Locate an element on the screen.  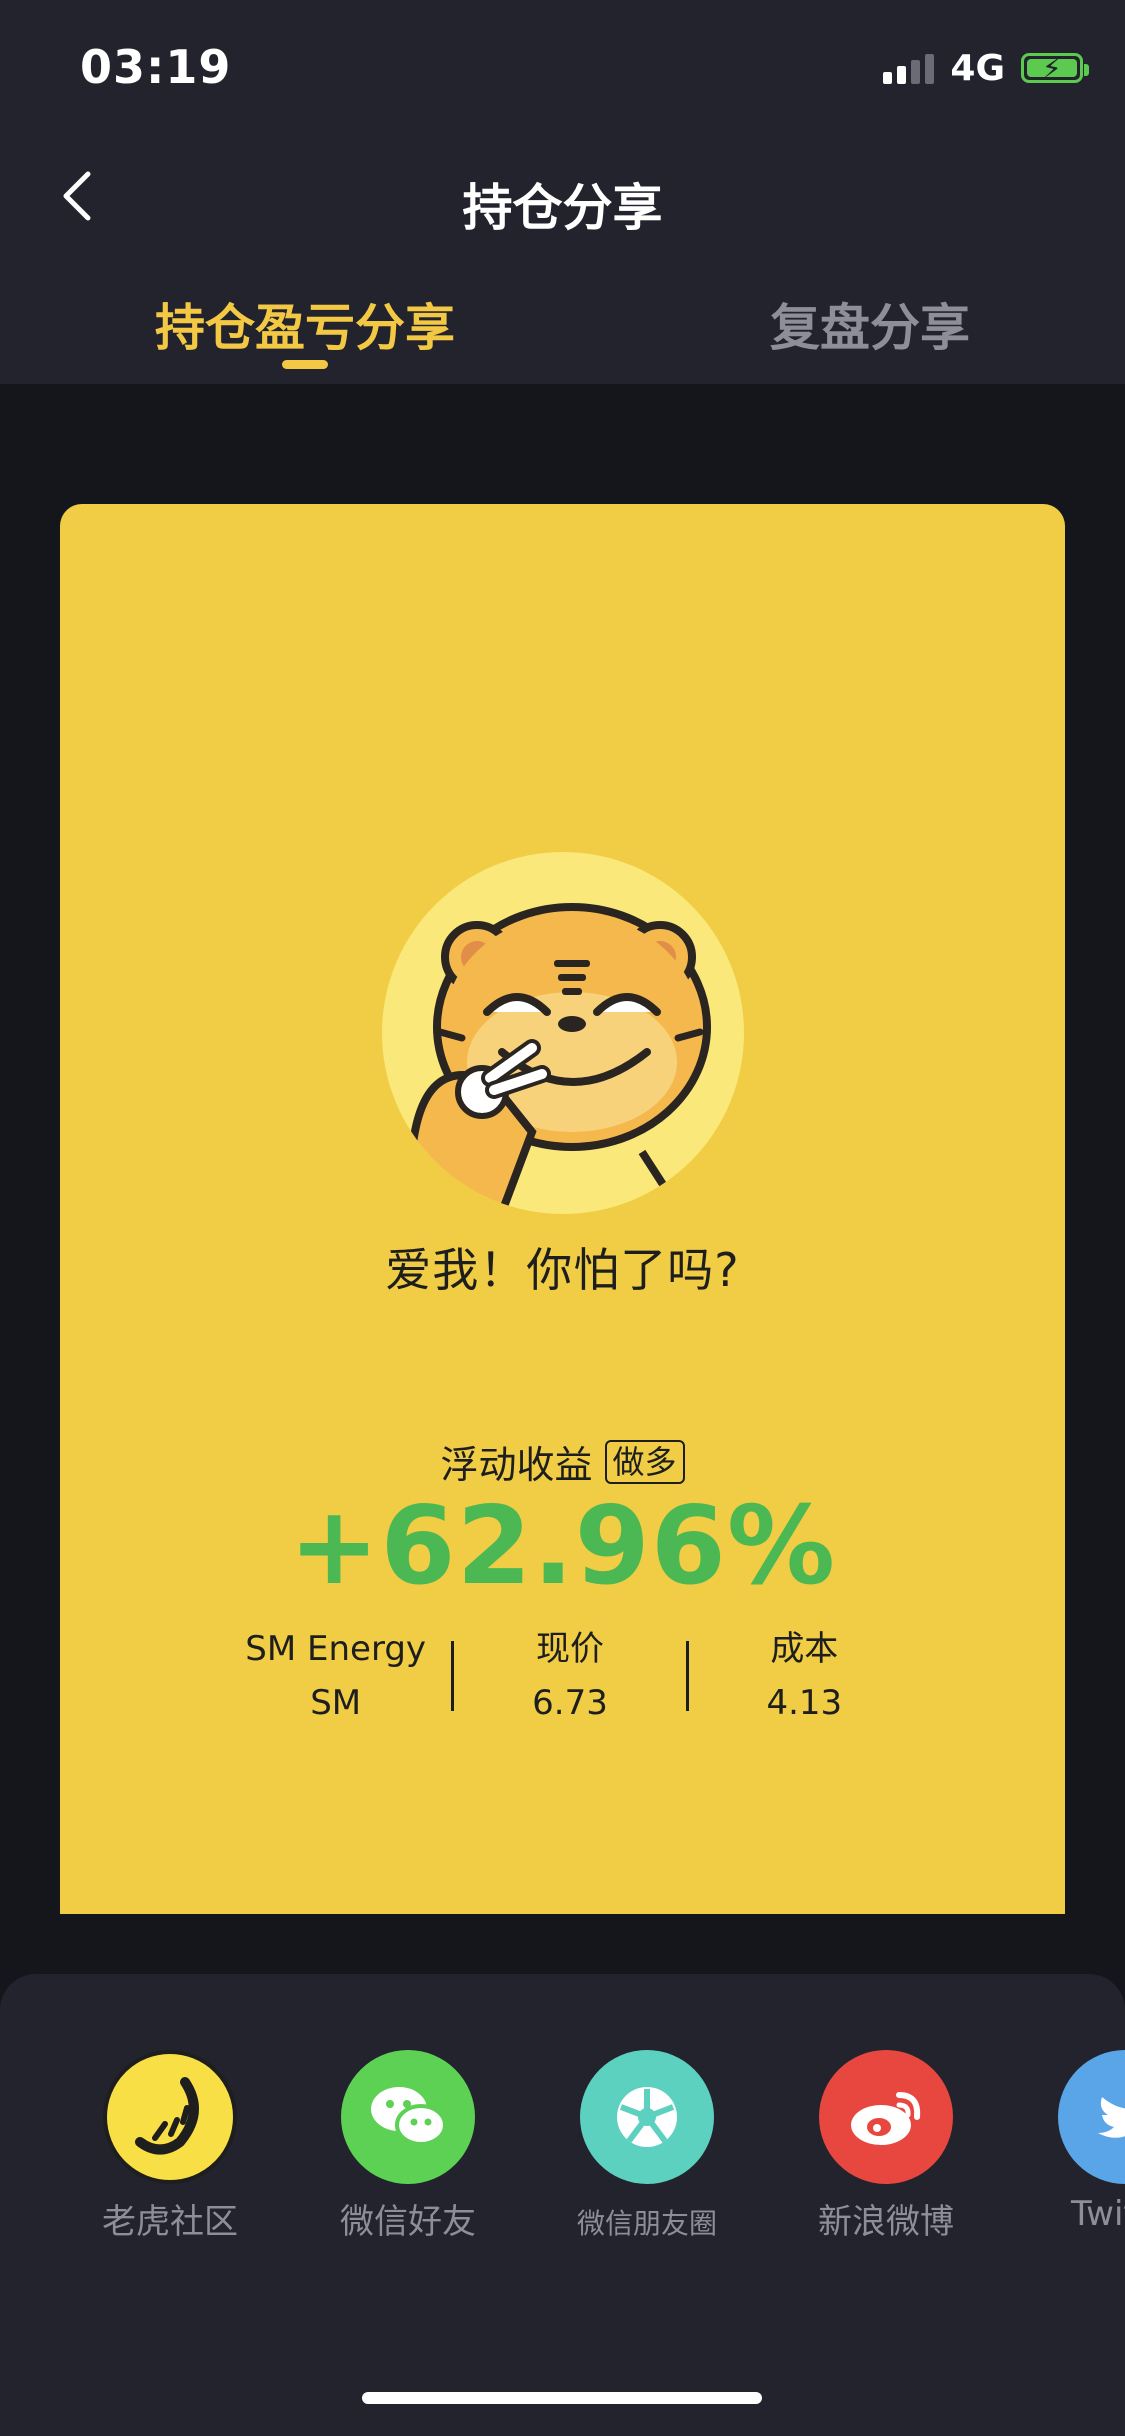
share-target-weibo: 新浪微博 is located at coordinates (886, 2146).